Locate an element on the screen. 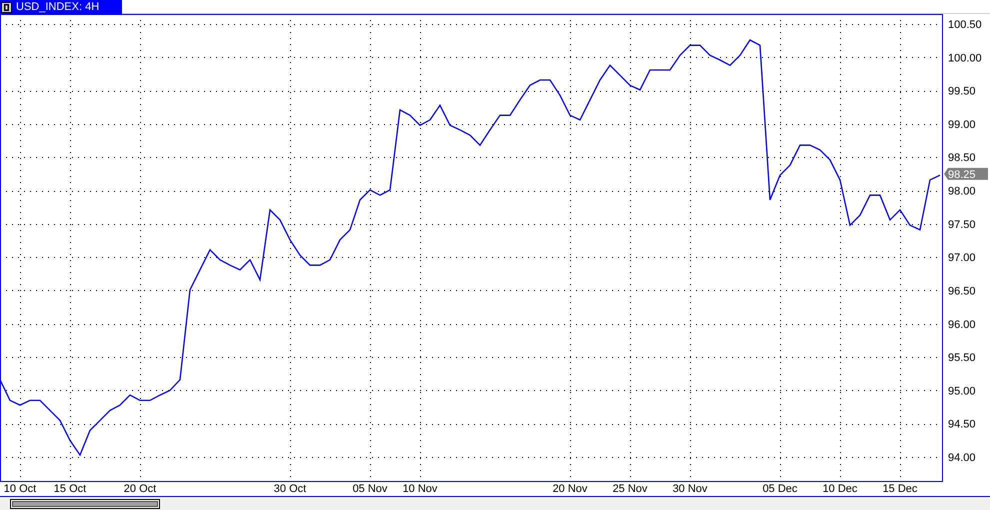 The image size is (990, 510). y-axis-label: 97.50 is located at coordinates (962, 224).